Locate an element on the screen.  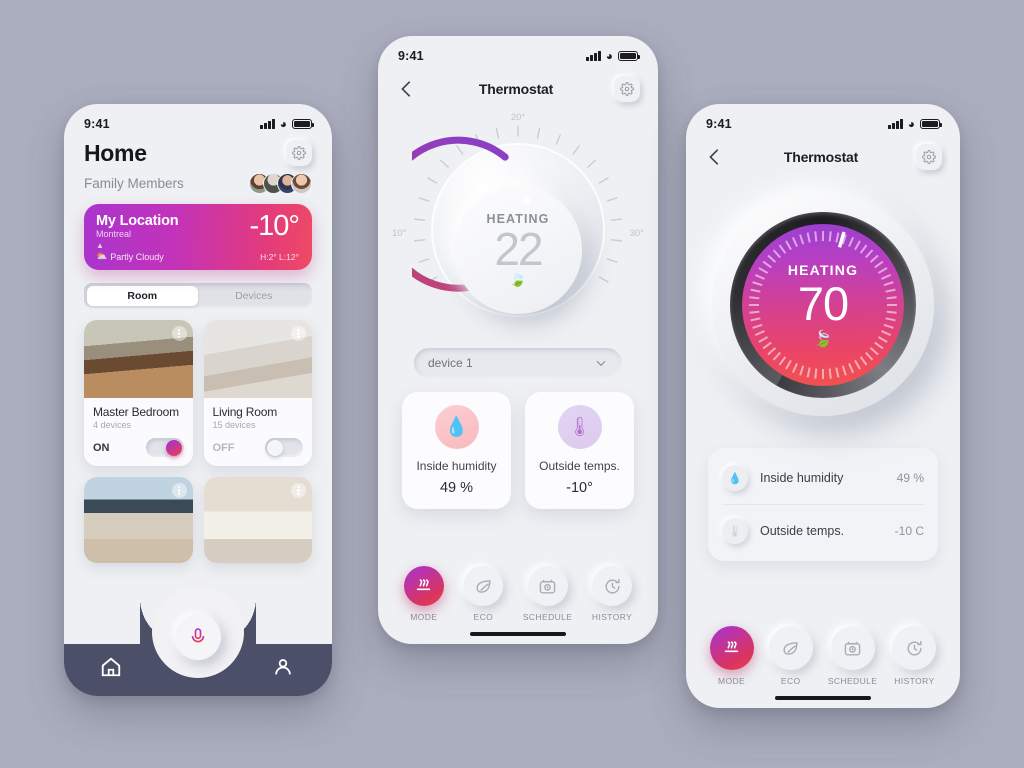
sensor-name: Outside temps. is located at coordinates (579, 466).